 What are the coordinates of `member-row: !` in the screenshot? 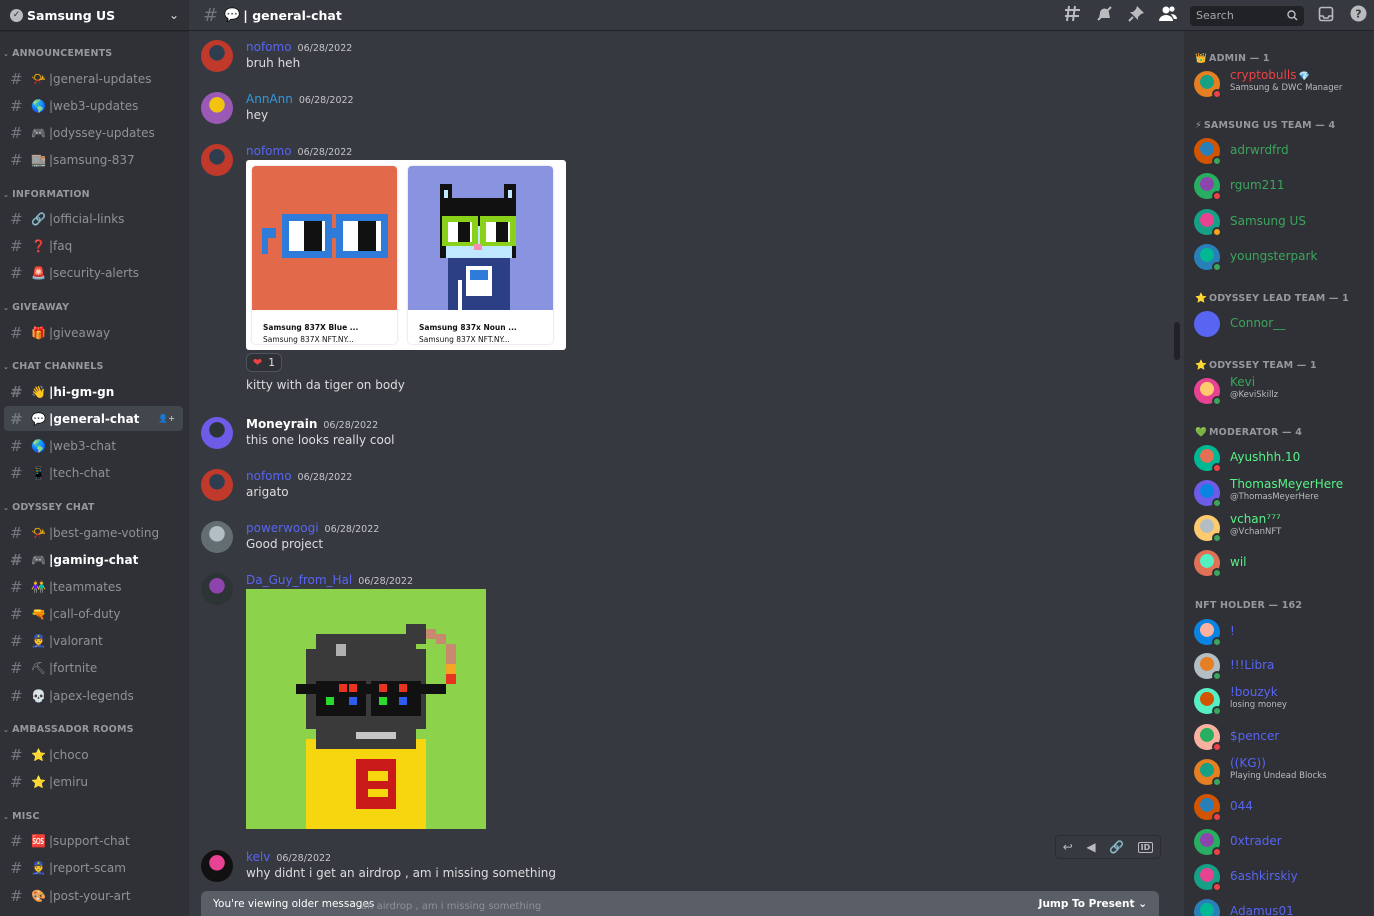 It's located at (1281, 633).